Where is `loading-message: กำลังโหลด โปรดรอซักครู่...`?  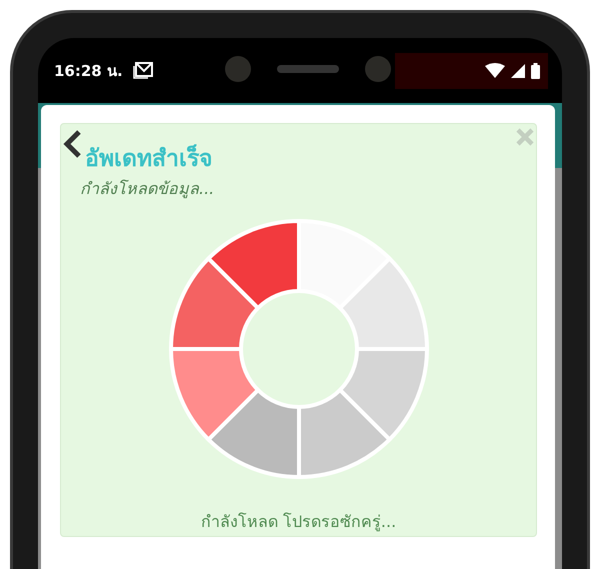
loading-message: กำลังโหลด โปรดรอซักครู่... is located at coordinates (298, 522).